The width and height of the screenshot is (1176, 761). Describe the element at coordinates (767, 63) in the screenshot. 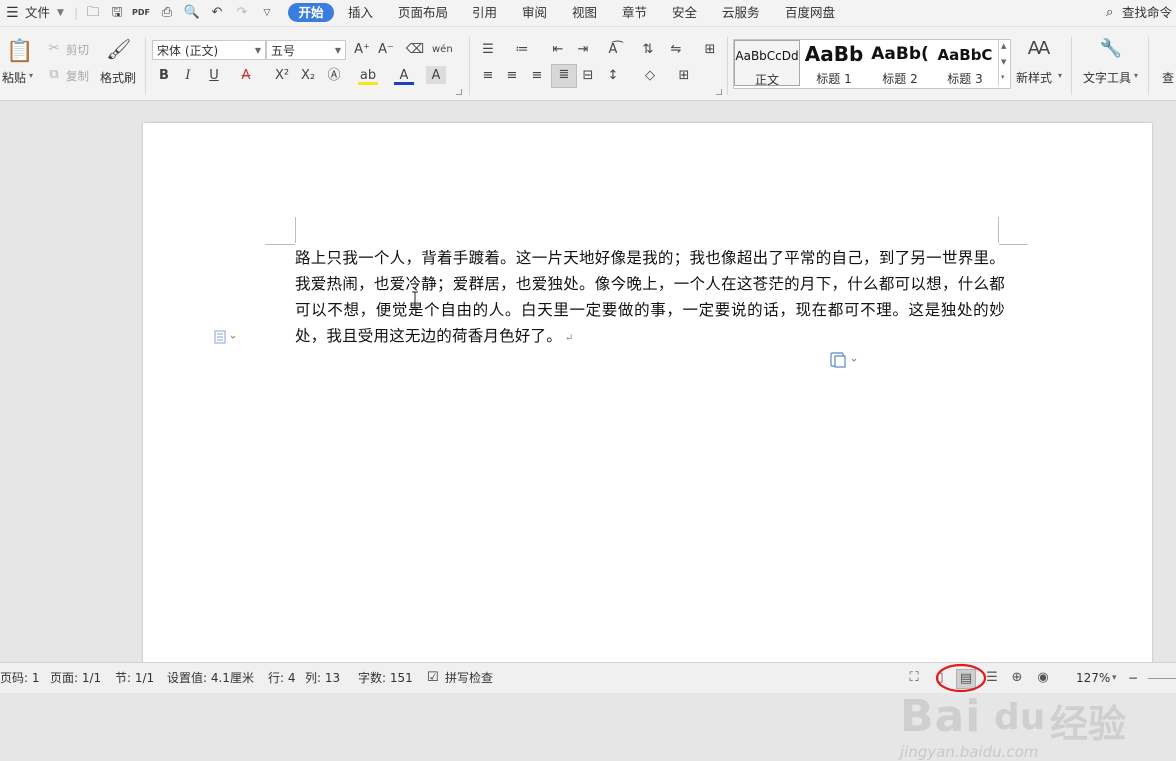

I see `style-normal: AaBbCcDd 正文` at that location.